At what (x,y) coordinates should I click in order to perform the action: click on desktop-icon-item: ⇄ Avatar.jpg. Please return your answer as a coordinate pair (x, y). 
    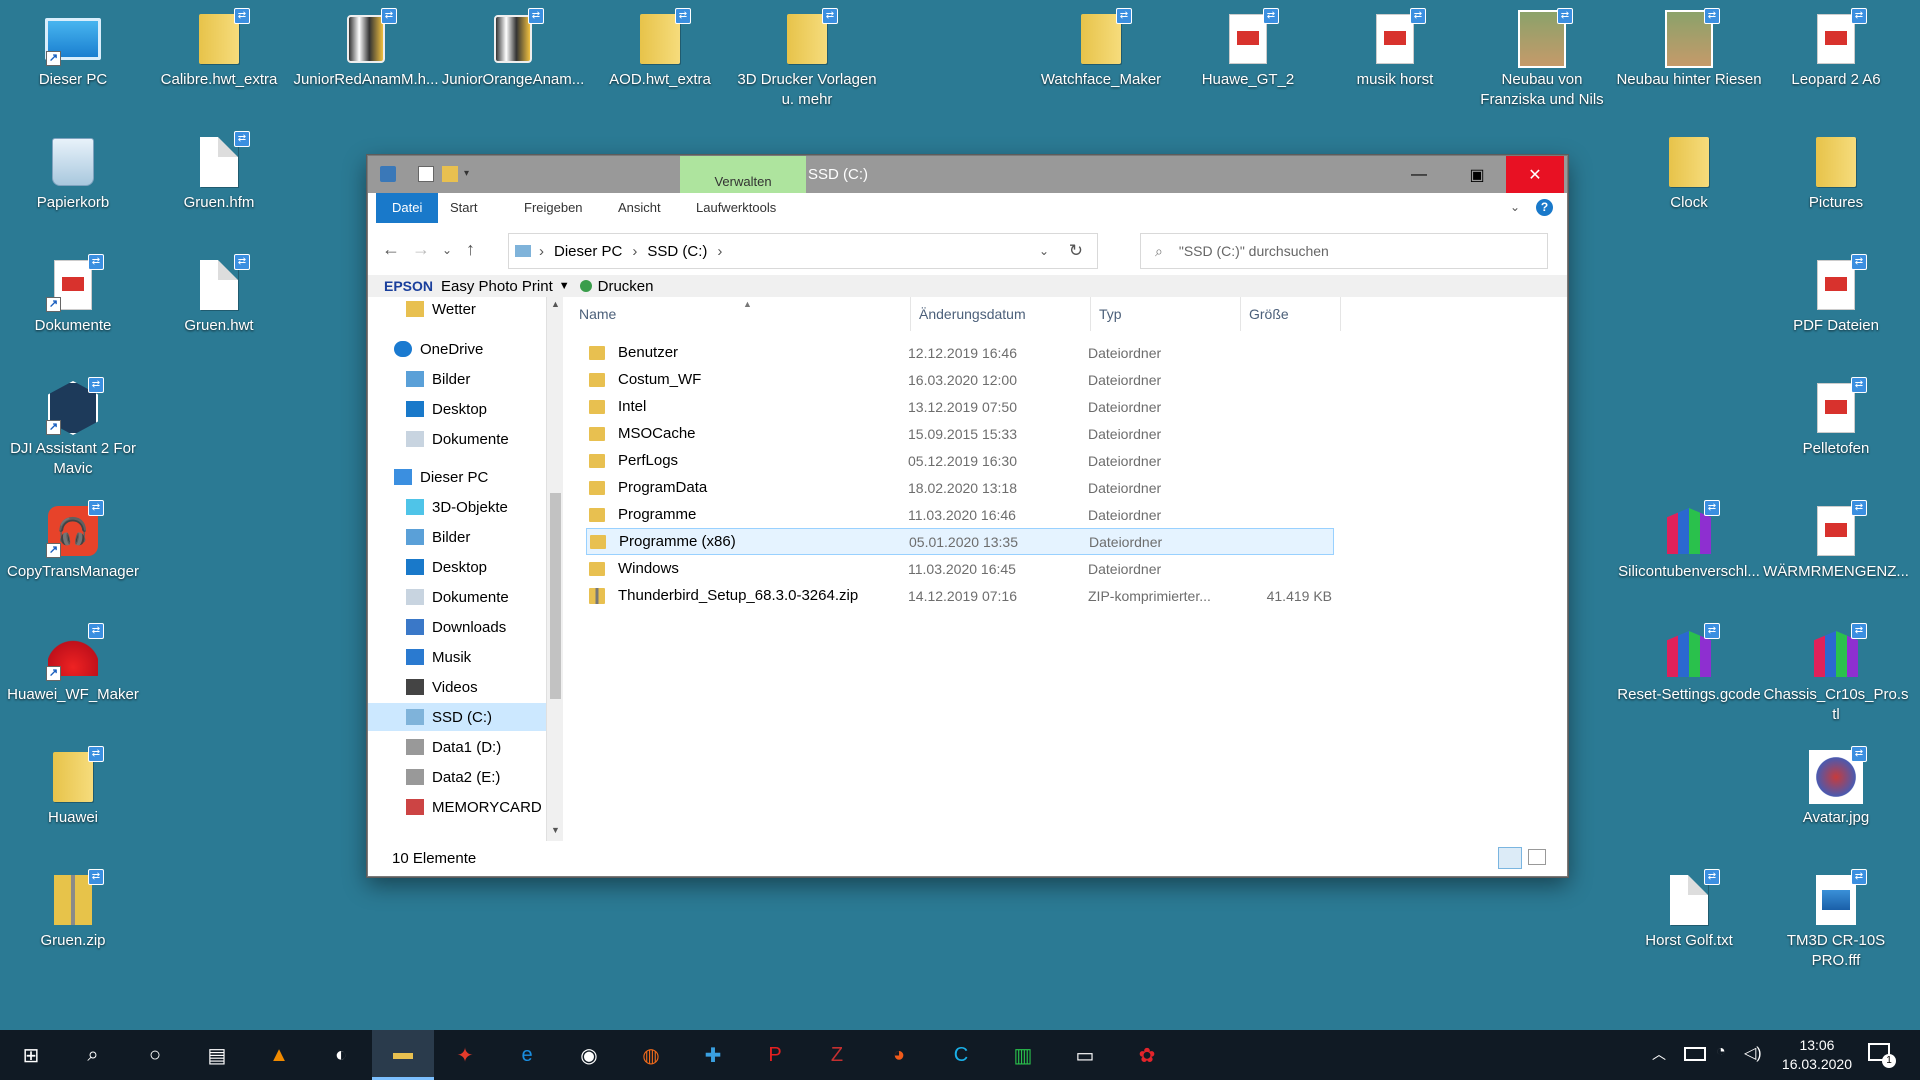
    Looking at the image, I should click on (1836, 787).